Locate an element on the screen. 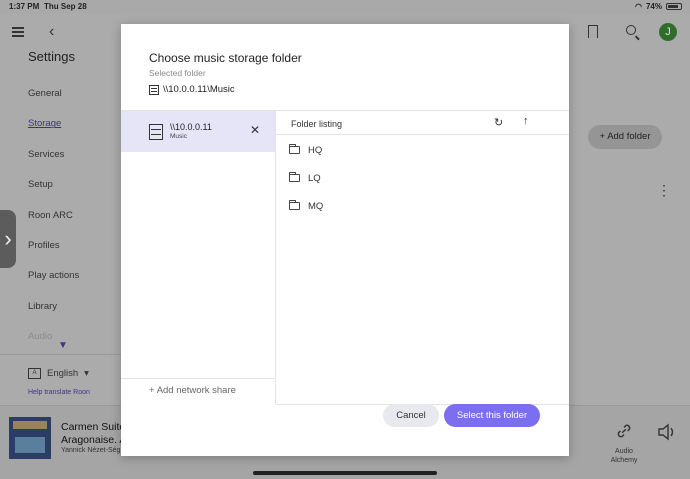 This screenshot has height=479, width=690. zone-label: Audio Alchemy is located at coordinates (624, 456).